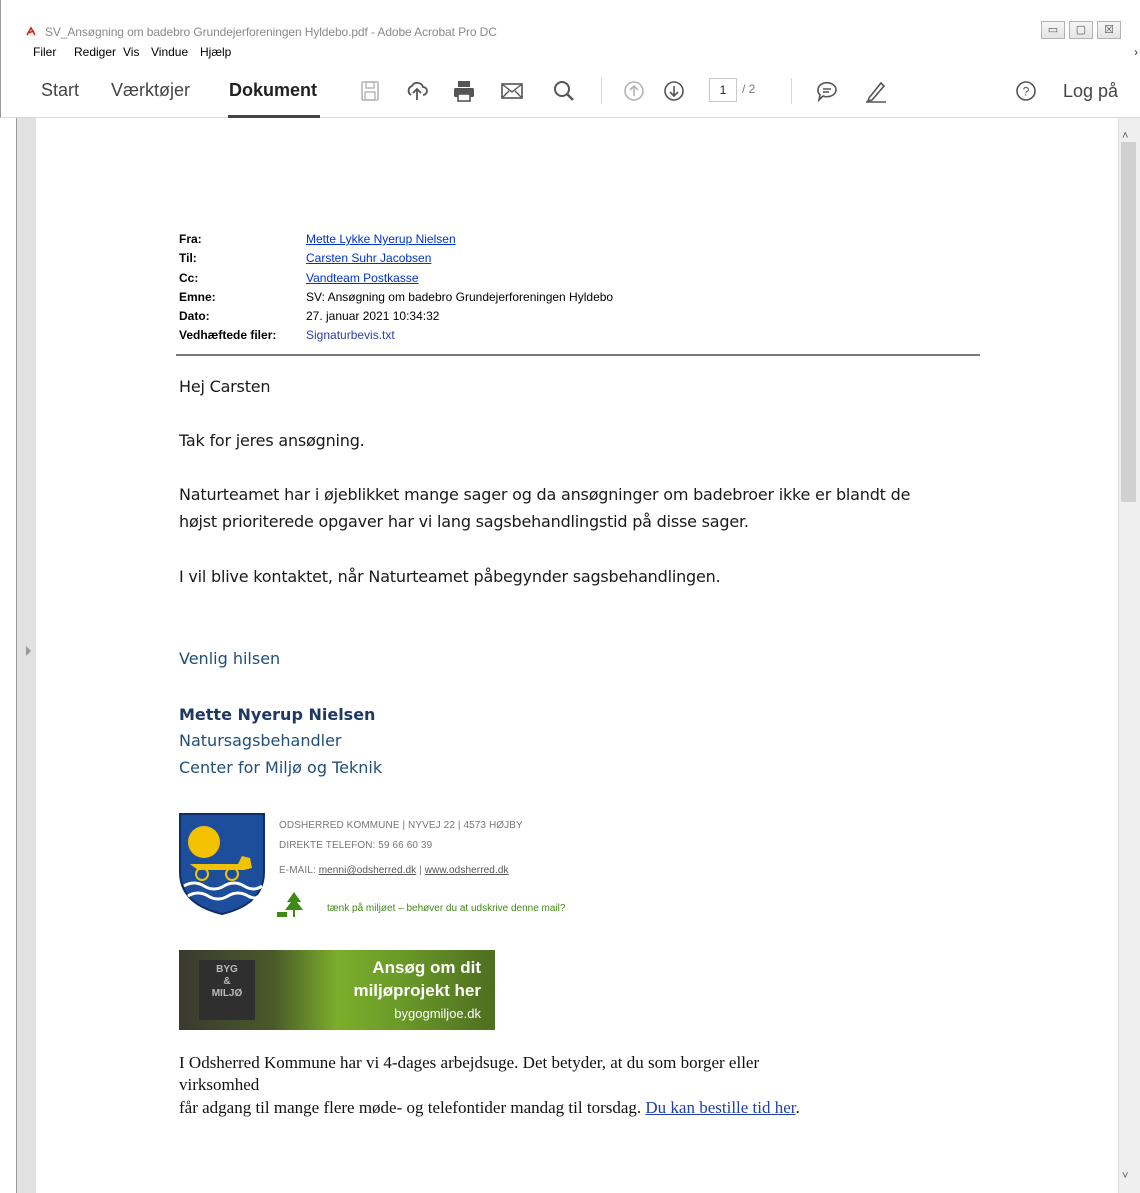 The height and width of the screenshot is (1193, 1140). Describe the element at coordinates (1125, 1176) in the screenshot. I see `scroll-down-arrow-icon: ˅` at that location.